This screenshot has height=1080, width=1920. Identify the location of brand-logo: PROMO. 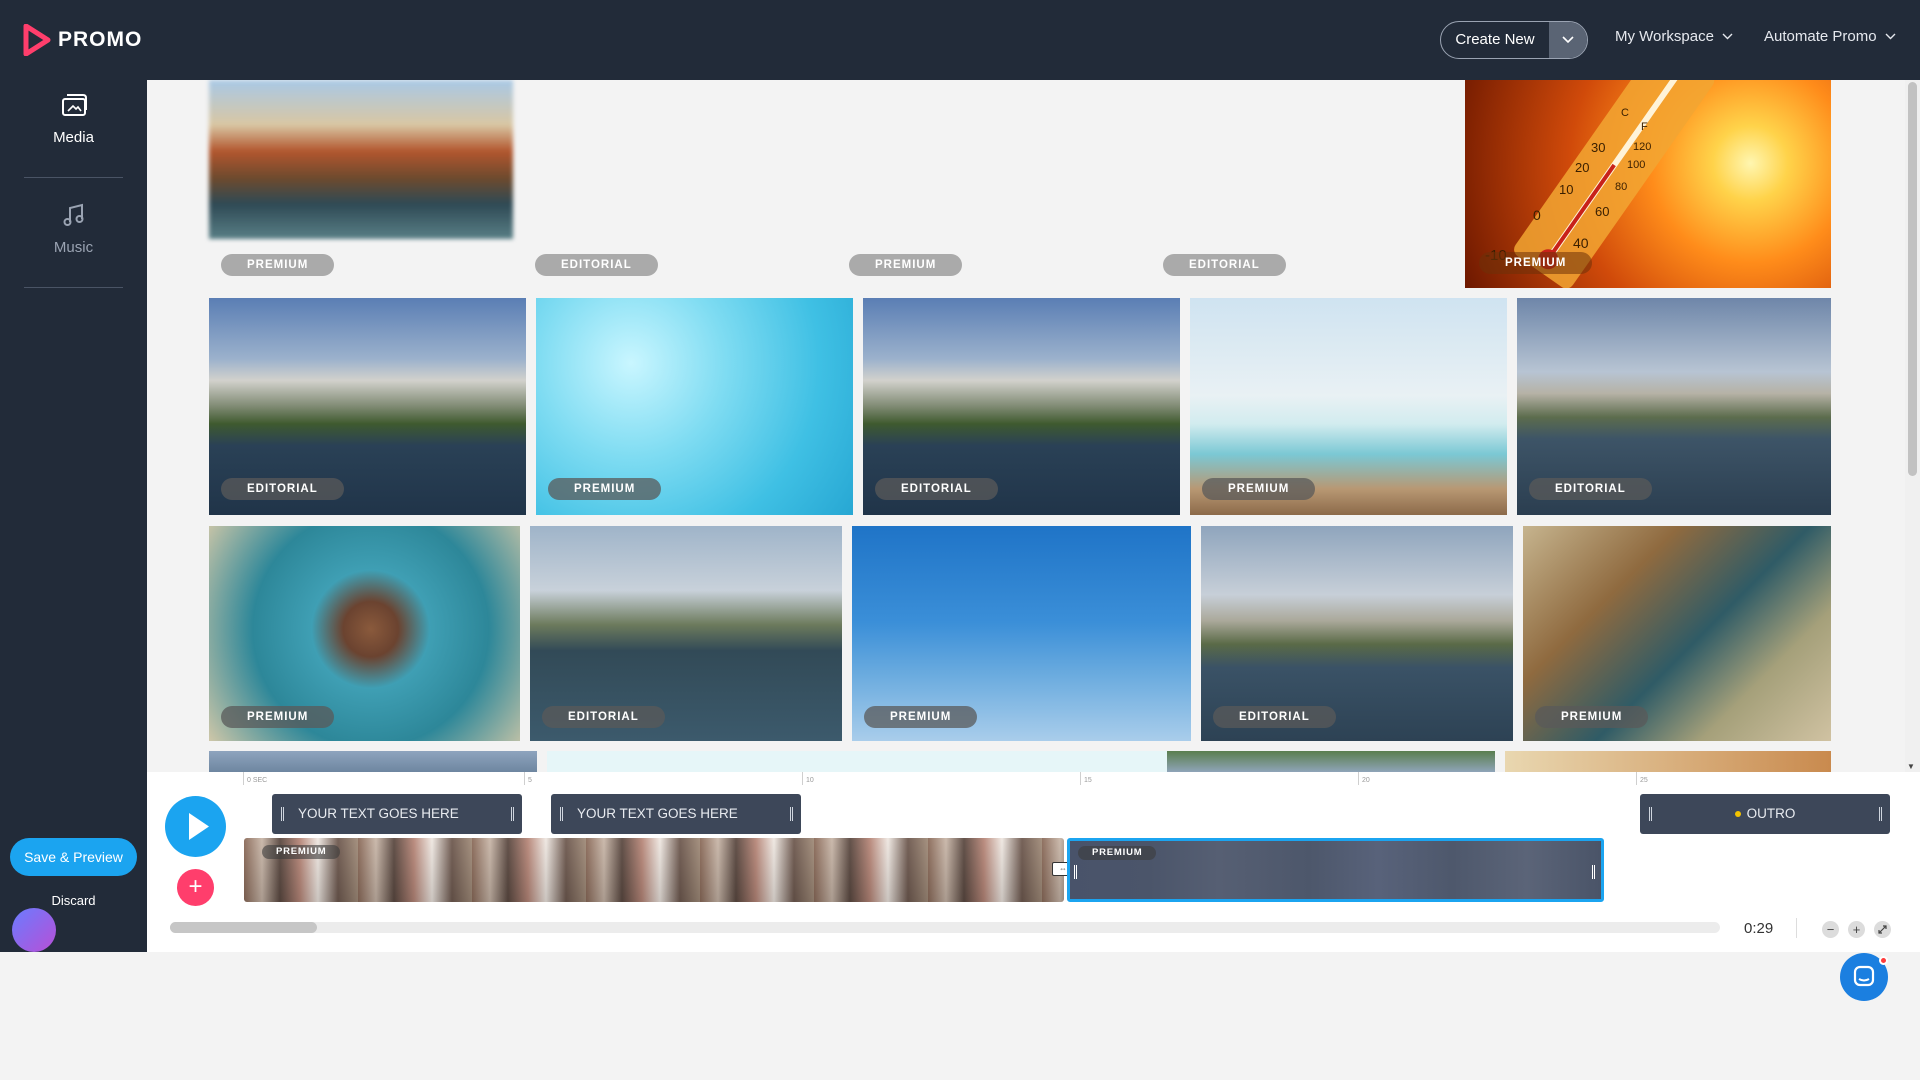
(82, 40).